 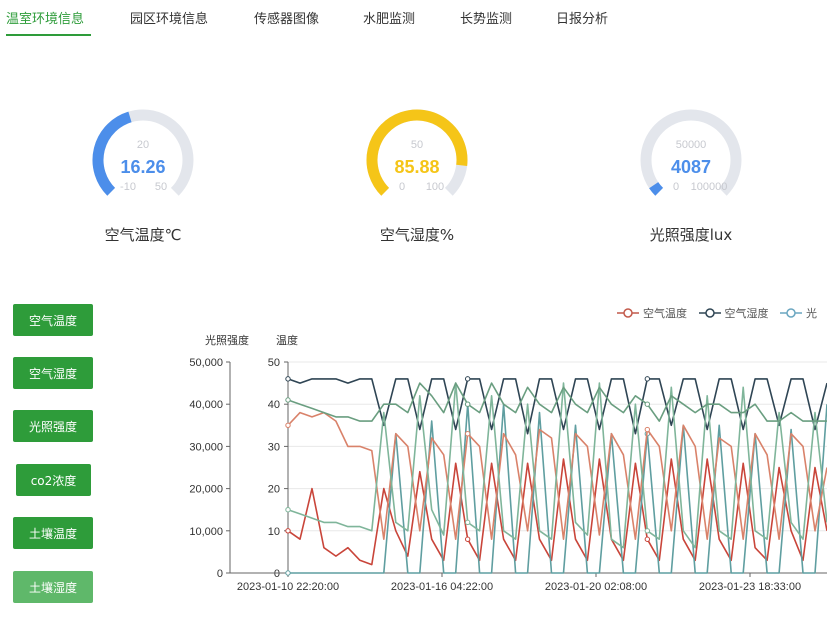 What do you see at coordinates (274, 363) in the screenshot?
I see `y-right-tick-label: 50` at bounding box center [274, 363].